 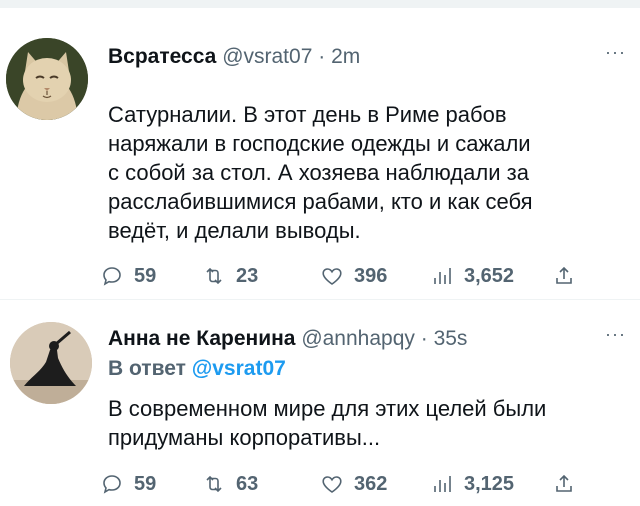 I want to click on like-count: 396, so click(x=371, y=275).